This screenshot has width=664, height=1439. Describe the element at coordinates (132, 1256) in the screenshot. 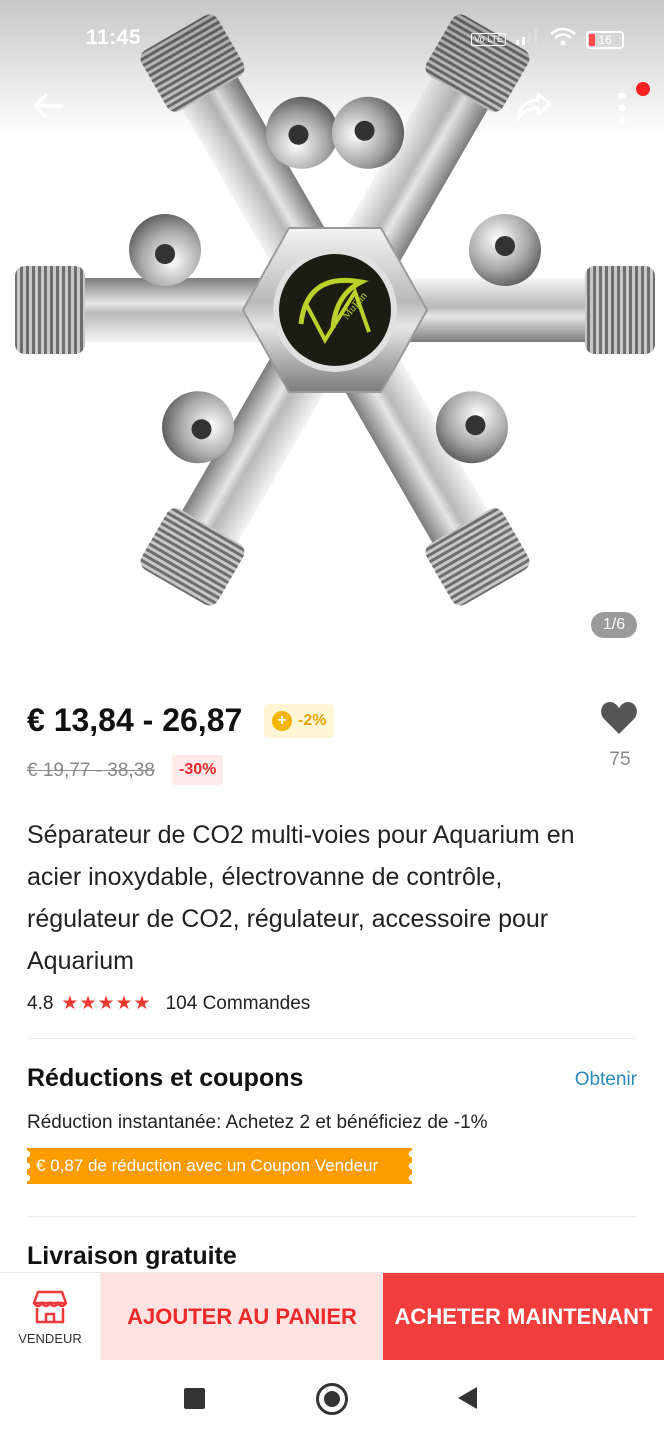

I see `shipping-section-title: Livraison gratuite` at that location.